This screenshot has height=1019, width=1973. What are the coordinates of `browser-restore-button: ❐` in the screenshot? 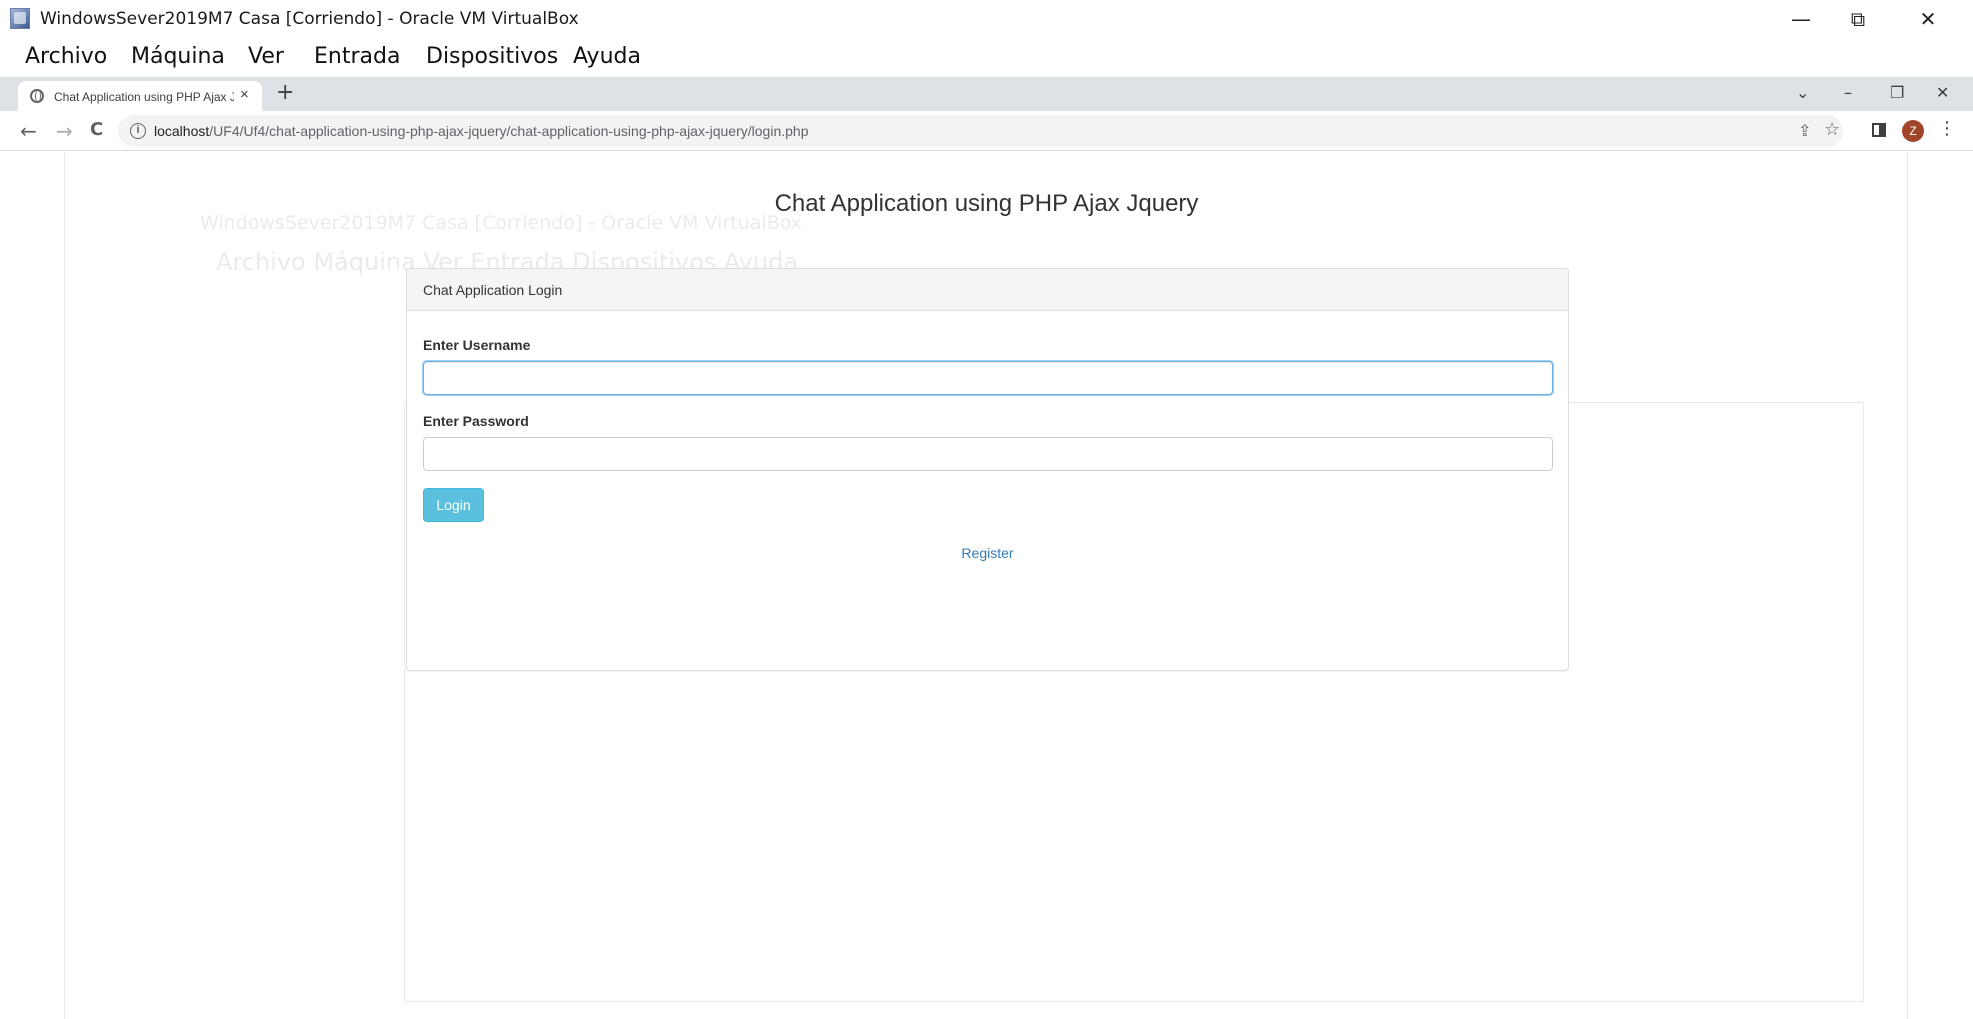 It's located at (1897, 92).